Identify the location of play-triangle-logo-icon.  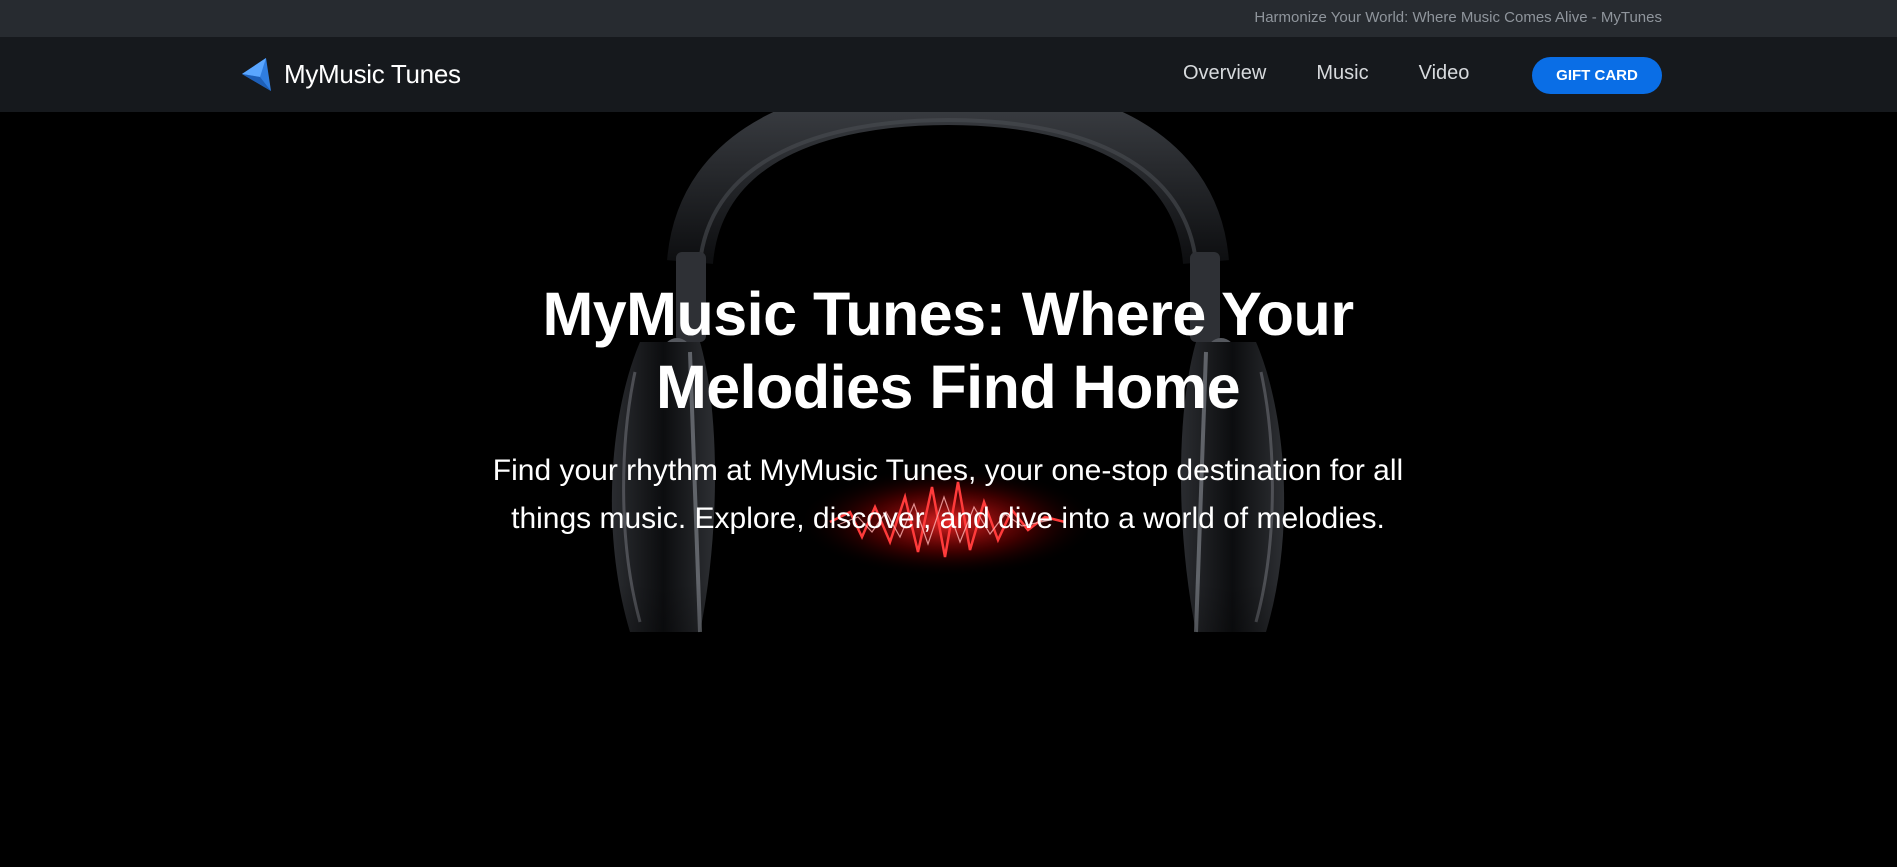
(256, 74).